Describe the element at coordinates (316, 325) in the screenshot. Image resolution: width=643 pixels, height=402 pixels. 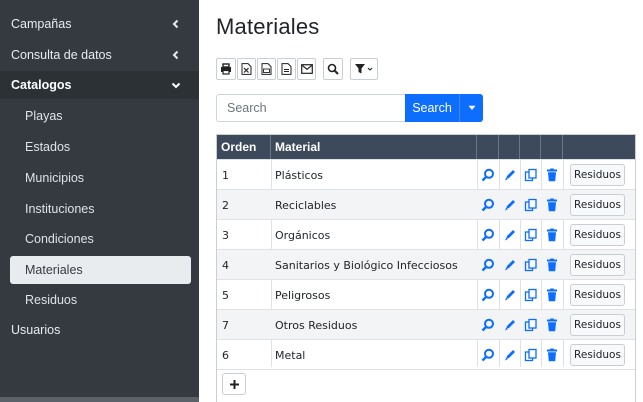
I see `cell-material: Otros Residuos` at that location.